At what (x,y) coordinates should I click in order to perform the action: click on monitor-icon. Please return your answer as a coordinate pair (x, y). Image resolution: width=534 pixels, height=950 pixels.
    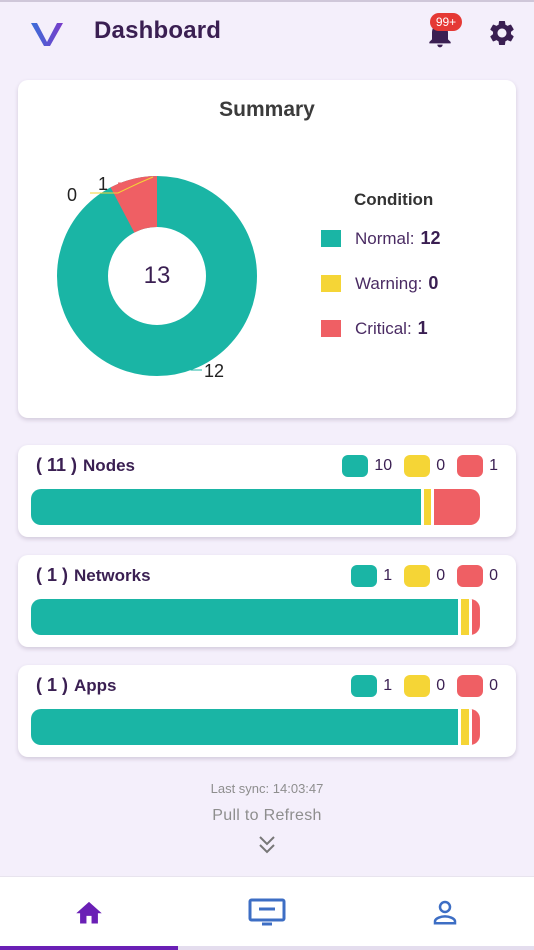
    Looking at the image, I should click on (267, 912).